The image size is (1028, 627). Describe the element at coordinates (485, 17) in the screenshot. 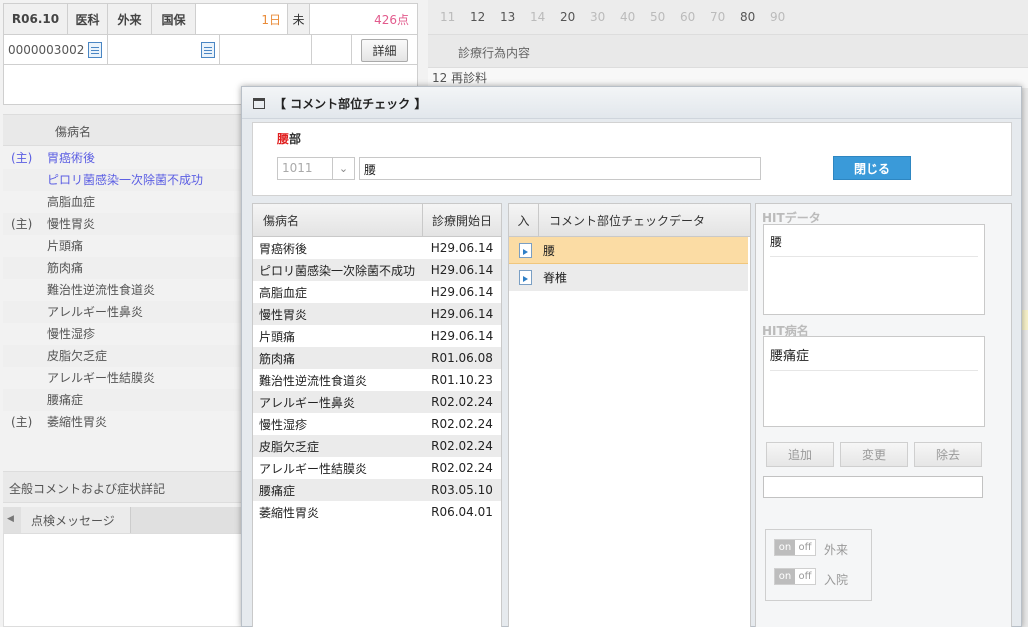

I see `day-number: 12` at that location.